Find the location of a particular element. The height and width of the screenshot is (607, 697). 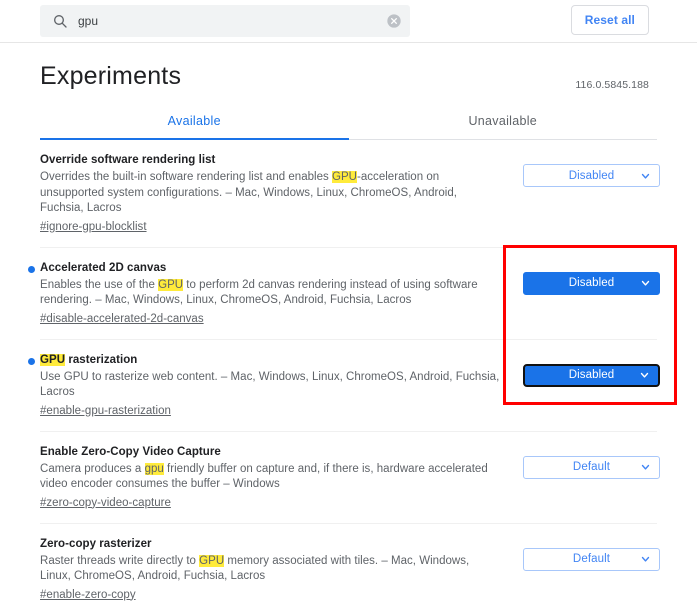

reset-all-button: Reset all is located at coordinates (609, 20).